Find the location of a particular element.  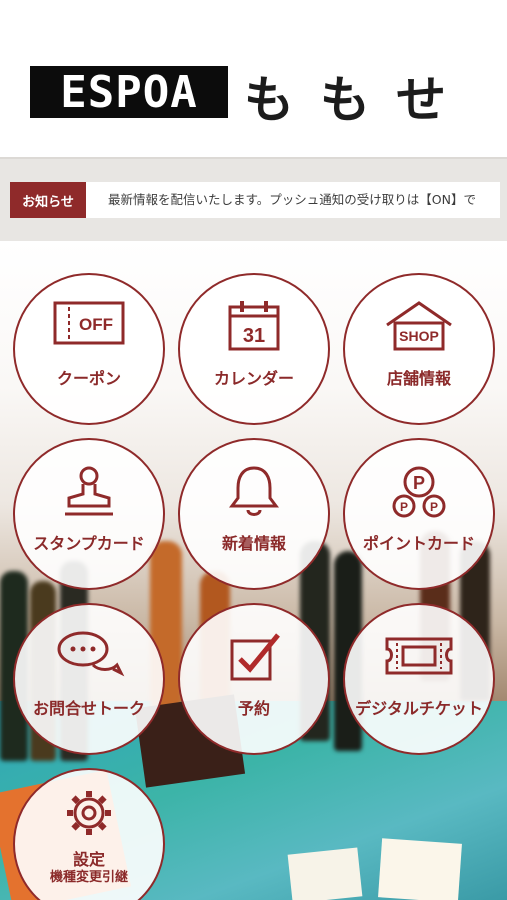

calendar-icon: 31 is located at coordinates (254, 328).